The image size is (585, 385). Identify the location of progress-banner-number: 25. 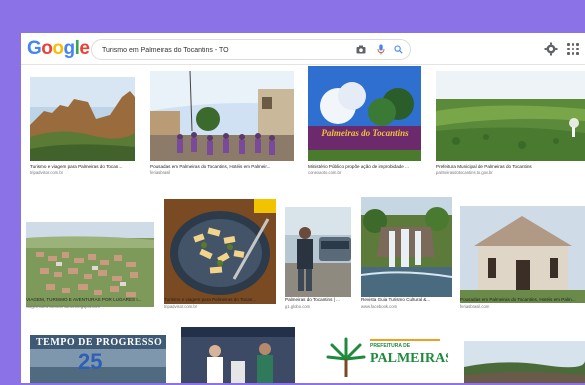
(90, 361).